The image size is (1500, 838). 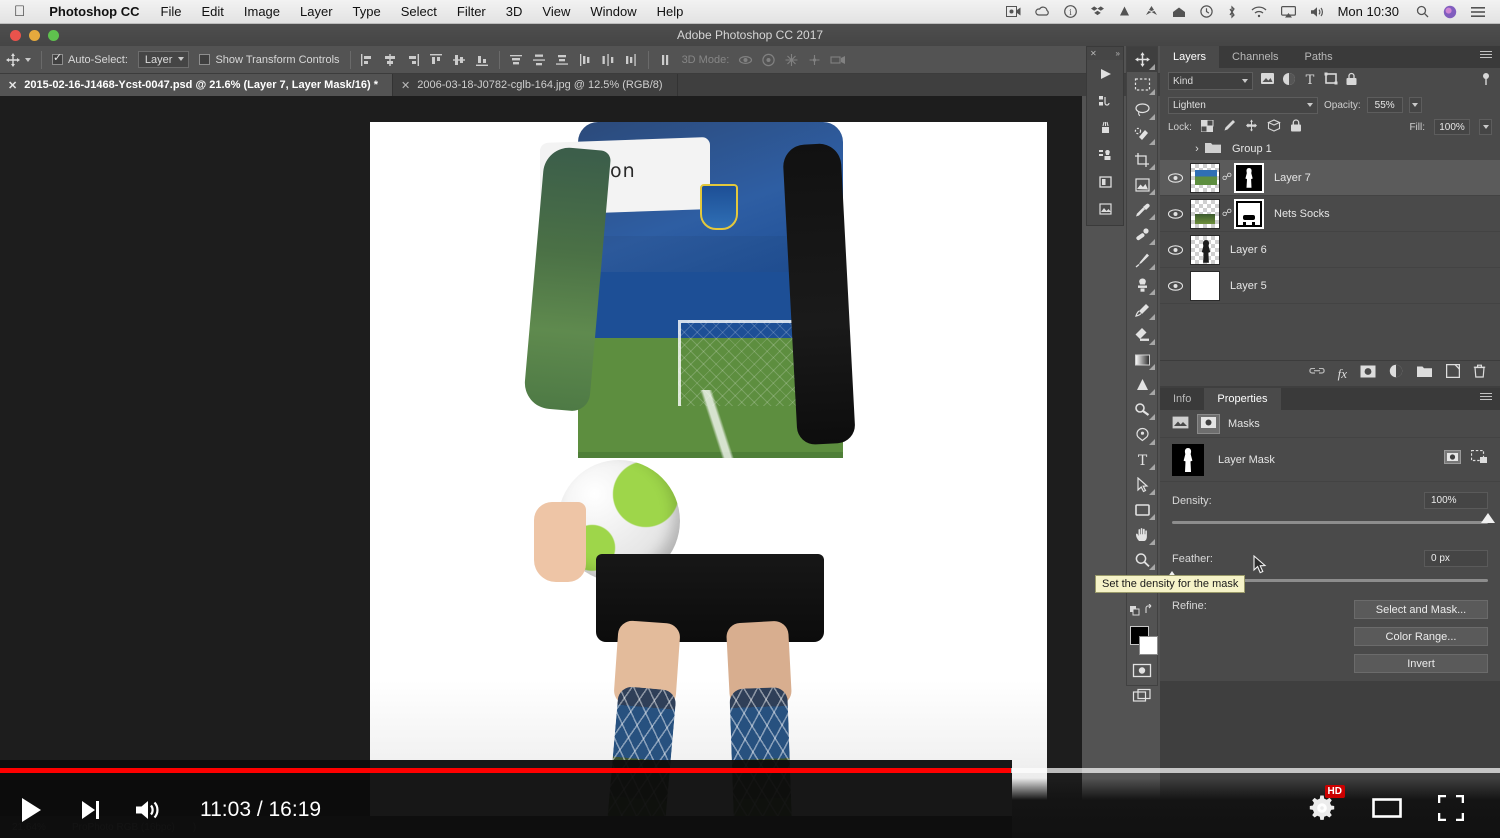 I want to click on volume-icon, so click(x=148, y=810).